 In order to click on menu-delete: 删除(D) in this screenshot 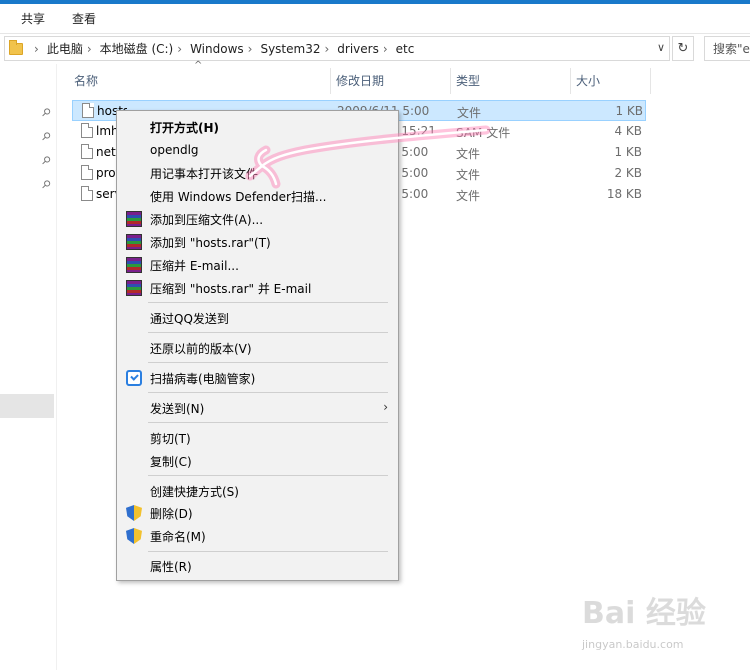, I will do `click(257, 513)`.